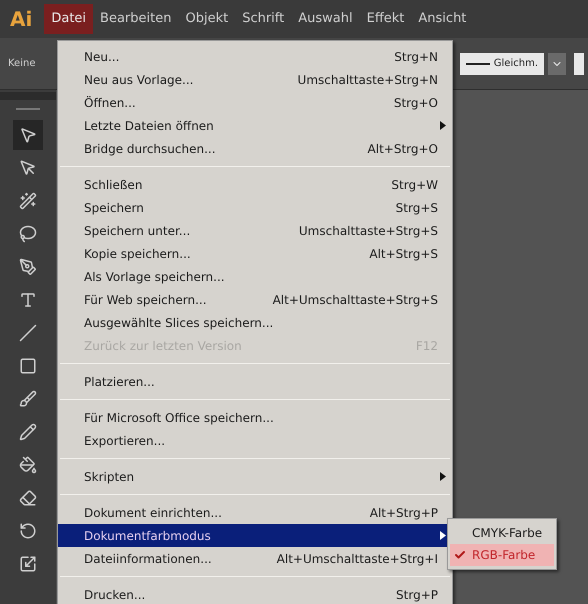 The height and width of the screenshot is (604, 588). Describe the element at coordinates (255, 79) in the screenshot. I see `menu-option: Neu aus Vorlage... Umschalttaste+Strg+N` at that location.